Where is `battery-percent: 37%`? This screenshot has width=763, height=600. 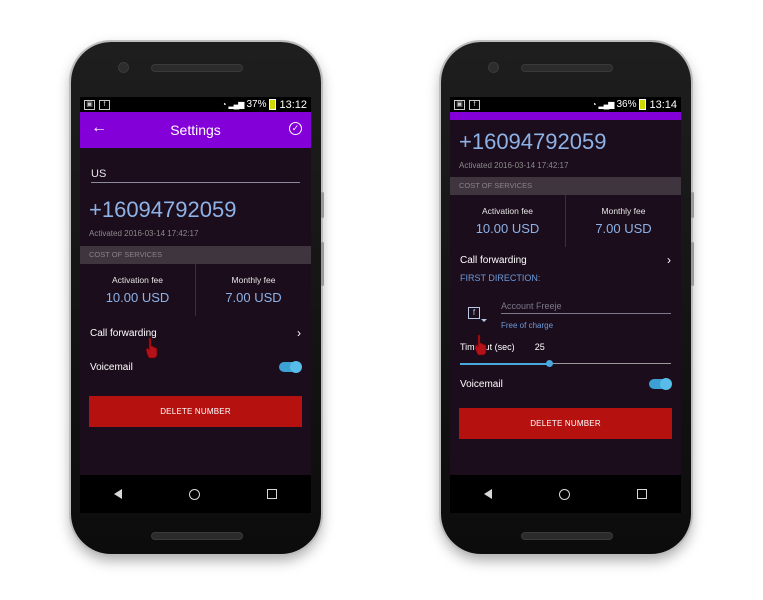
battery-percent: 37% is located at coordinates (256, 104).